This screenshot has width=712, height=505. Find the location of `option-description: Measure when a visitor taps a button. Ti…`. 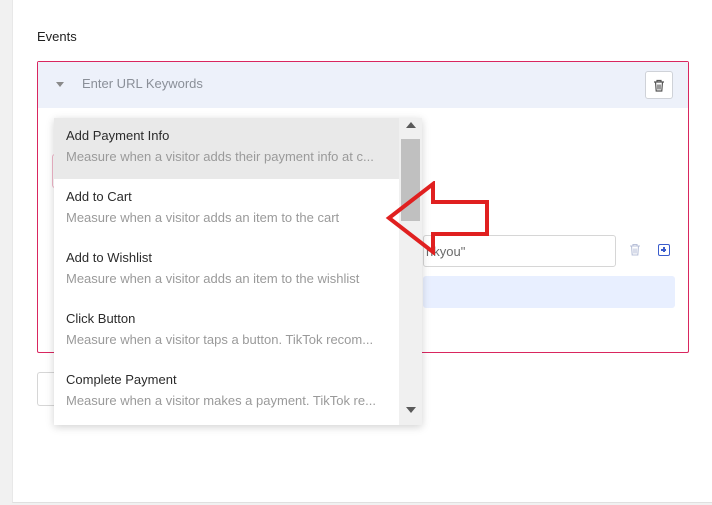

option-description: Measure when a visitor taps a button. Ti… is located at coordinates (220, 339).